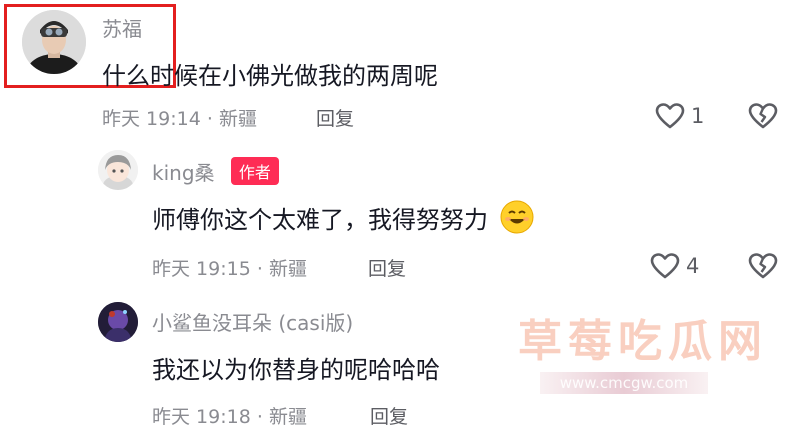 This screenshot has width=800, height=448. I want to click on like-button: 1, so click(679, 116).